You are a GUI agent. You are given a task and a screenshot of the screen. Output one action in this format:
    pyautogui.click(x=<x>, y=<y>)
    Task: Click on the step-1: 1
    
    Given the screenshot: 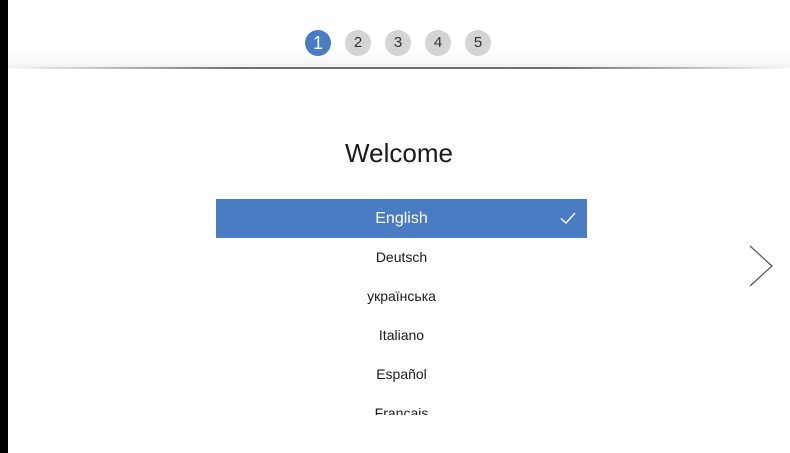 What is the action you would take?
    pyautogui.click(x=318, y=43)
    